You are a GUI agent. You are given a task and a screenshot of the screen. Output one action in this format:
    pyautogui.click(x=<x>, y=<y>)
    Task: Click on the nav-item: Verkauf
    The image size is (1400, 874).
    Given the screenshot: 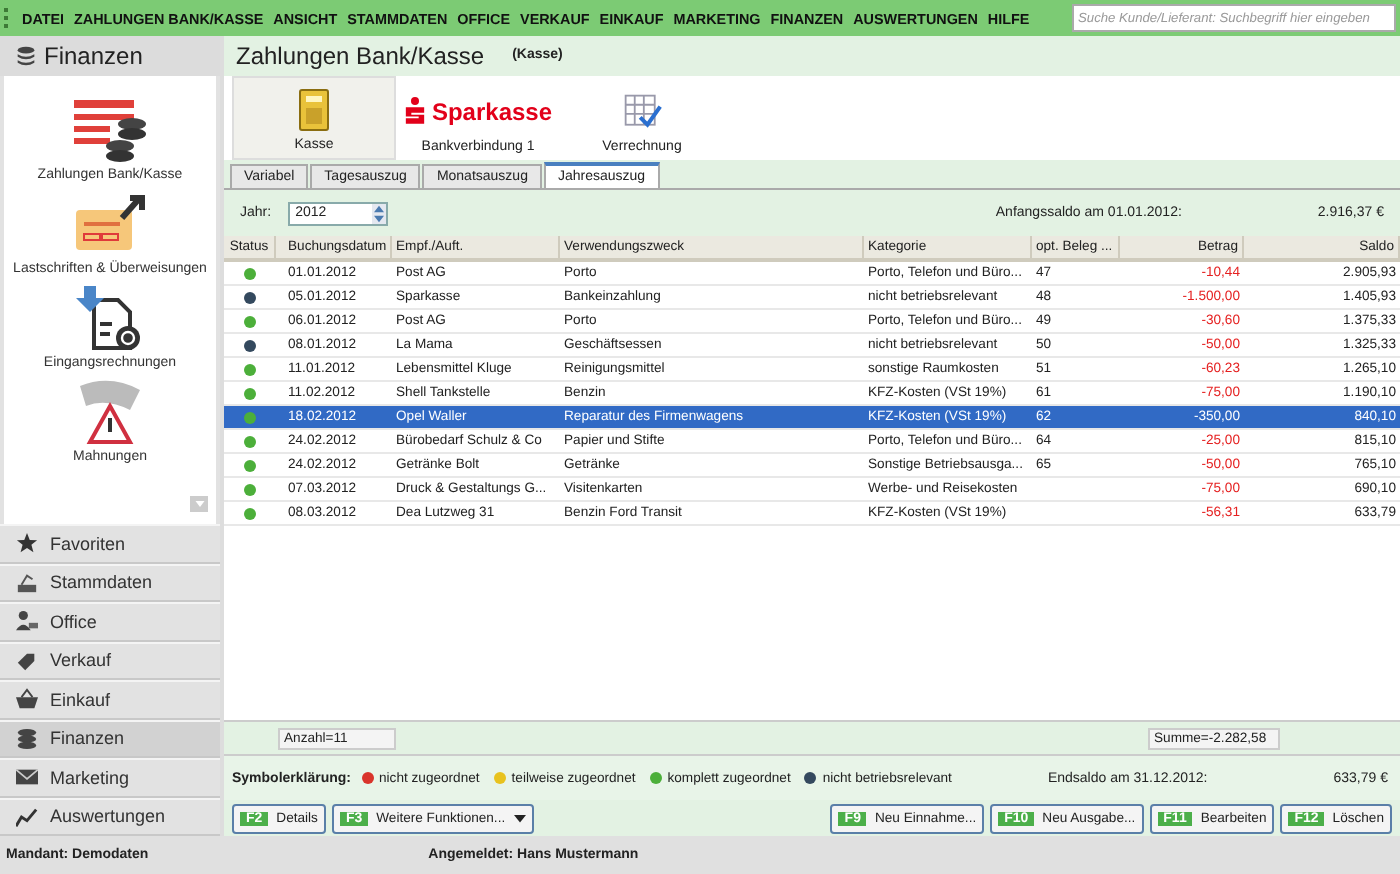 What is the action you would take?
    pyautogui.click(x=110, y=660)
    